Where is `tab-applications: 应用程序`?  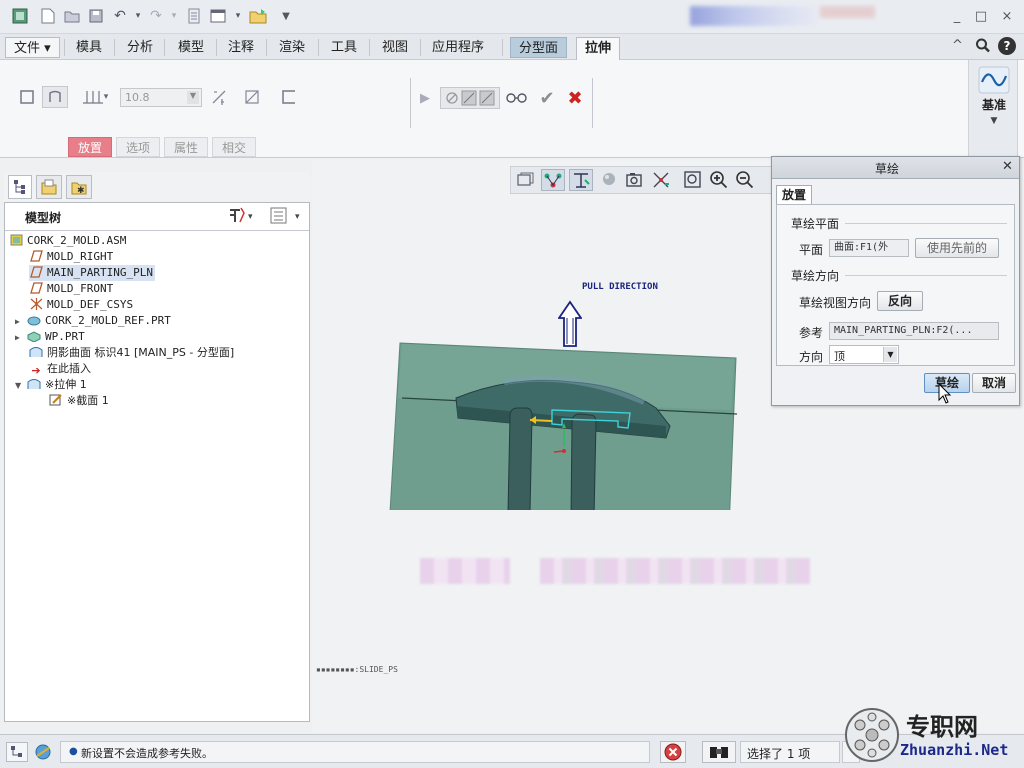
tab-applications: 应用程序 is located at coordinates (458, 47).